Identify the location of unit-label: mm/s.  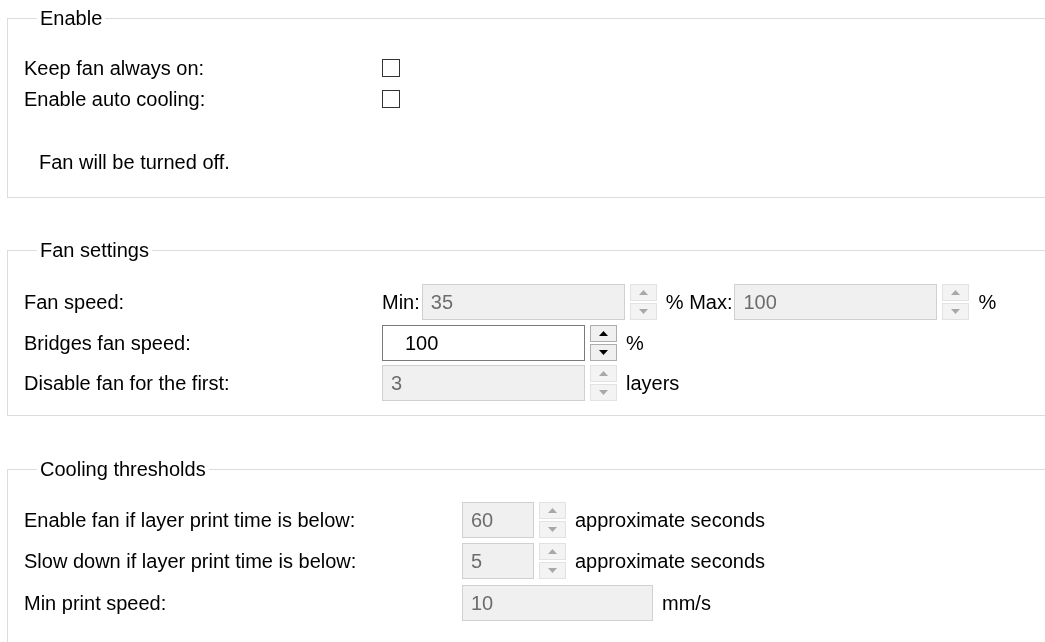
(686, 603).